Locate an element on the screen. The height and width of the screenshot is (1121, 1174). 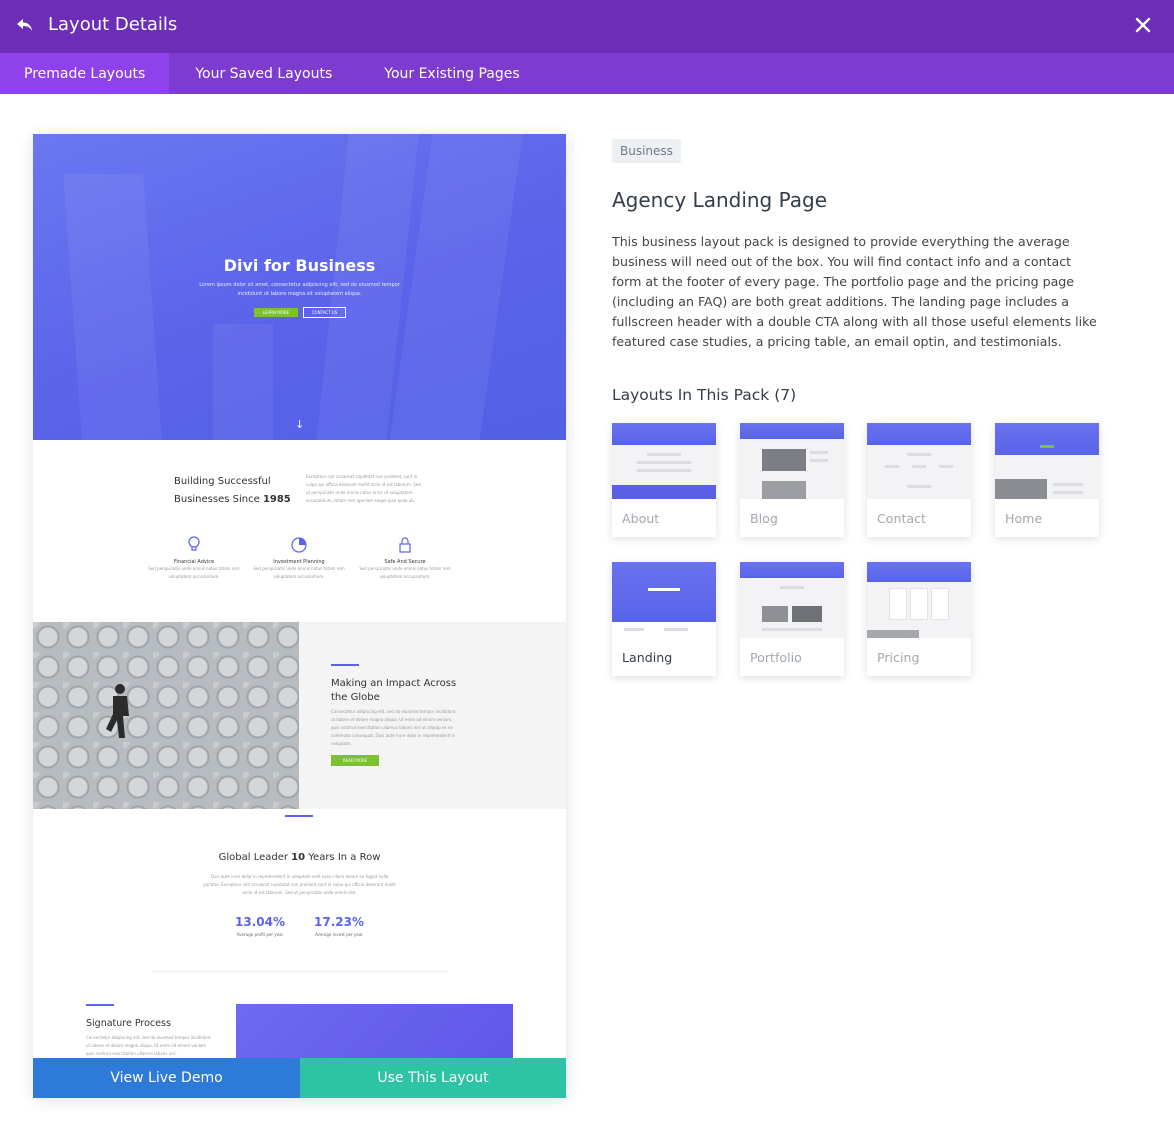
preview-stat-label: Average invest per year is located at coordinates (339, 934).